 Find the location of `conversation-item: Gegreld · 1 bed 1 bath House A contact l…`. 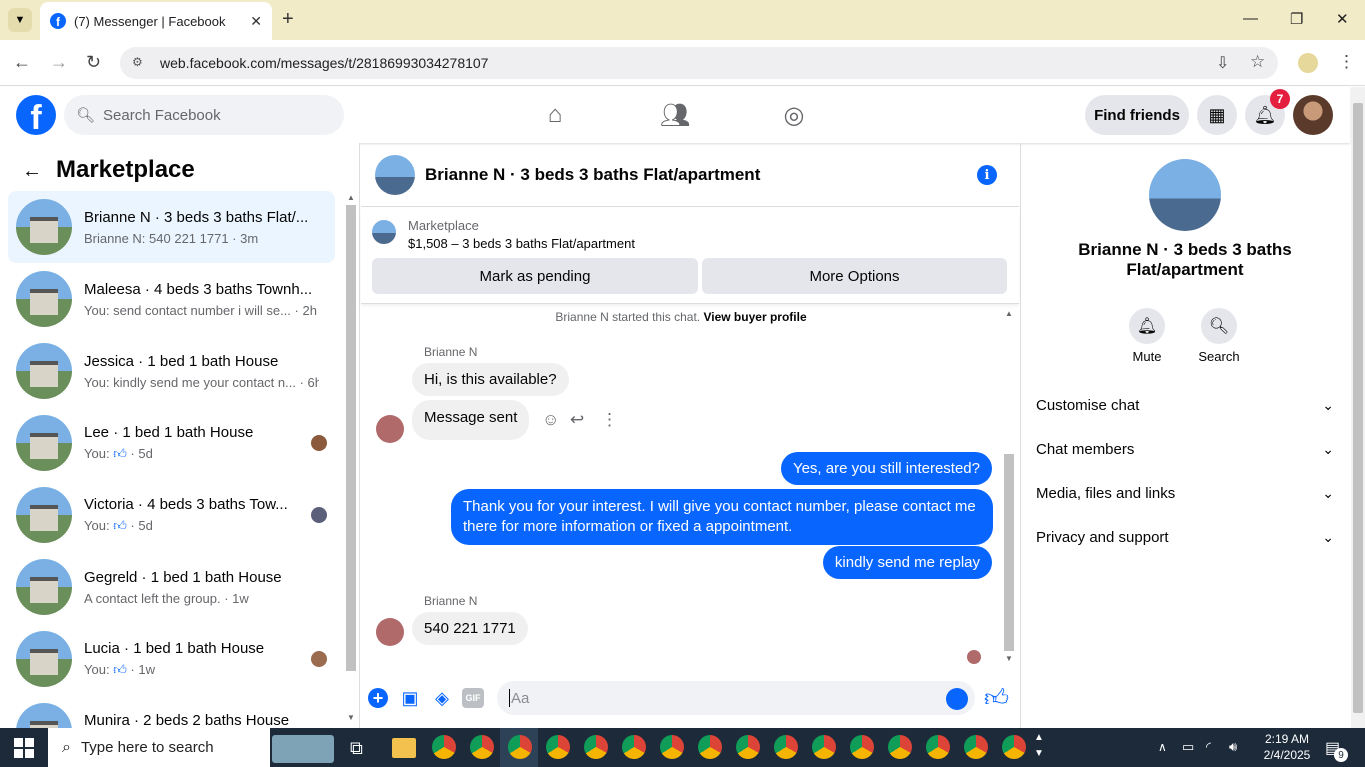

conversation-item: Gegreld · 1 bed 1 bath House A contact l… is located at coordinates (171, 587).